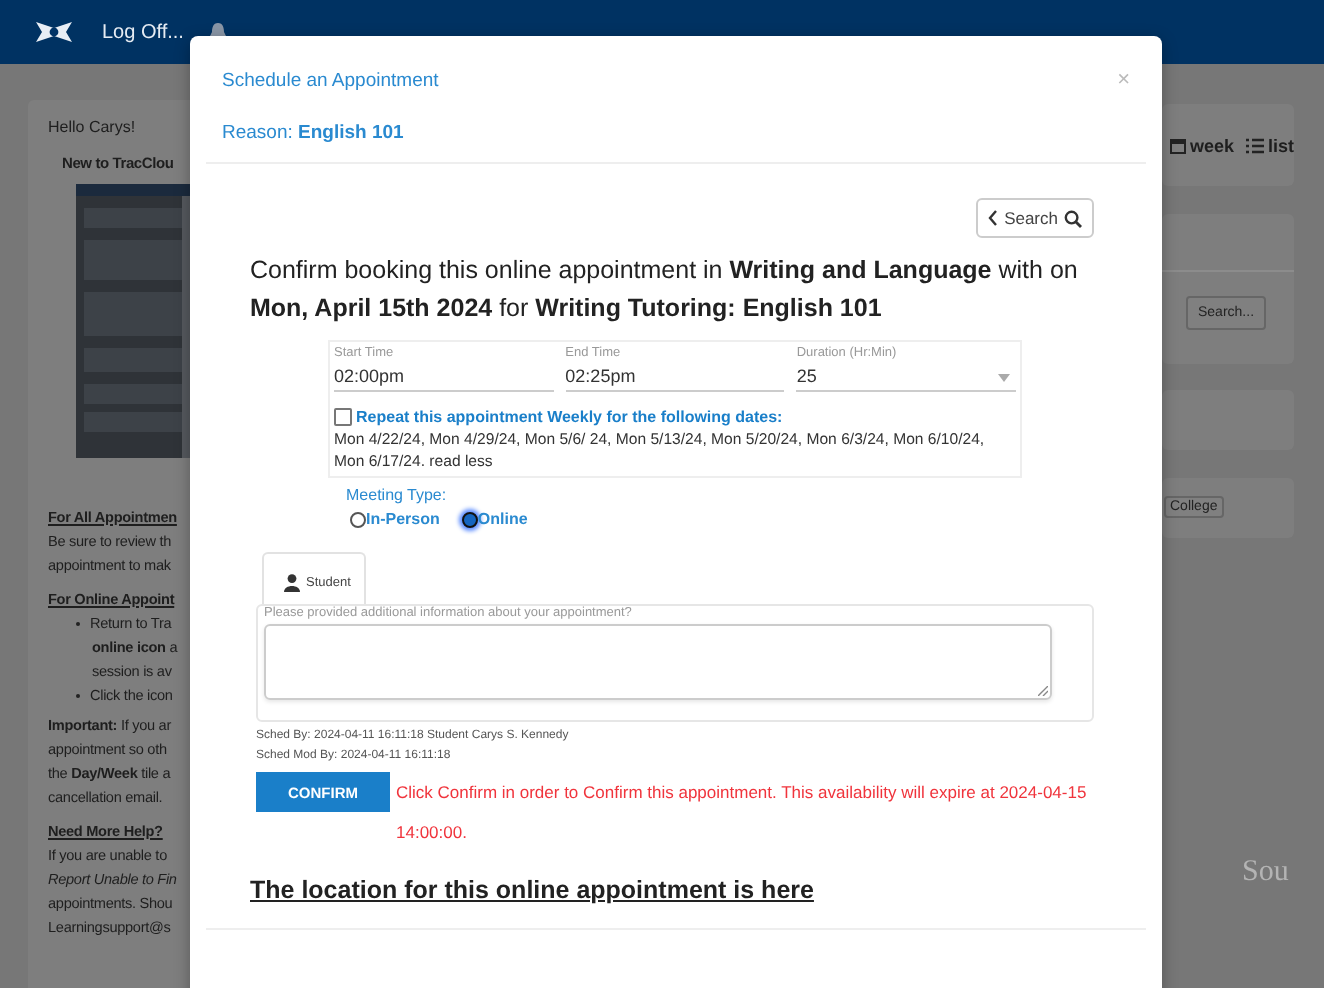  Describe the element at coordinates (54, 32) in the screenshot. I see `logo-icon` at that location.